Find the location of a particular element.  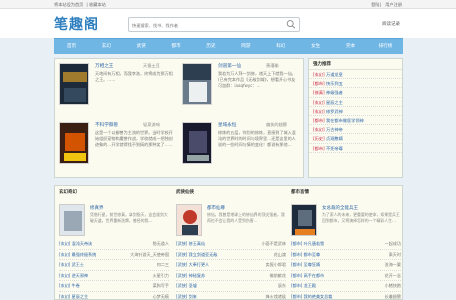

nav-item-xuanhuan: 玄幻 is located at coordinates (106, 46).